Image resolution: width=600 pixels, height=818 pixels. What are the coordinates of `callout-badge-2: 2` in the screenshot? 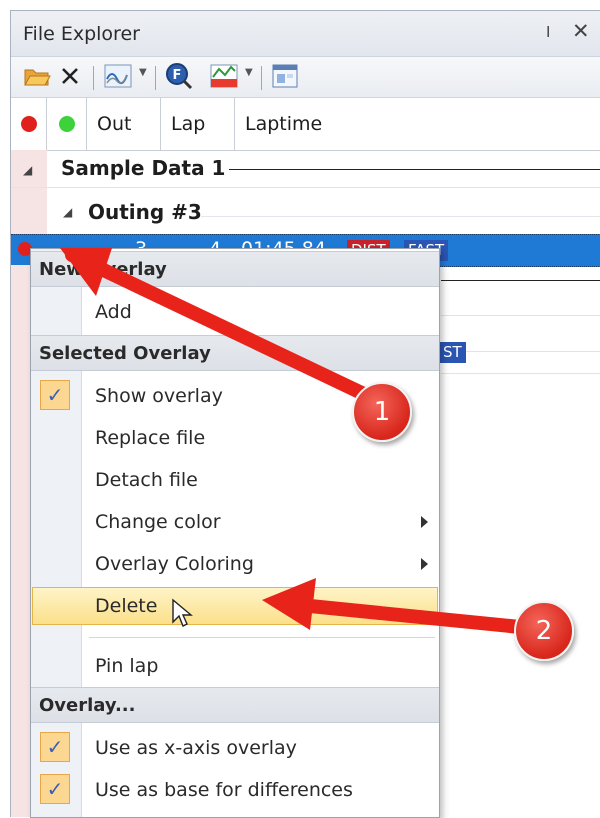 It's located at (544, 631).